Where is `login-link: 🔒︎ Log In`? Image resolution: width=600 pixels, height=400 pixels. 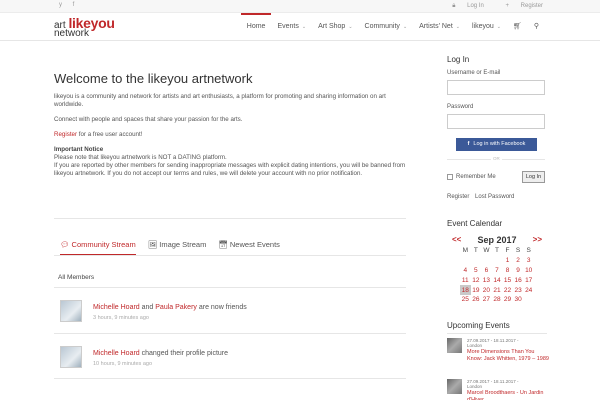
login-link: 🔒︎ Log In is located at coordinates (463, 6).